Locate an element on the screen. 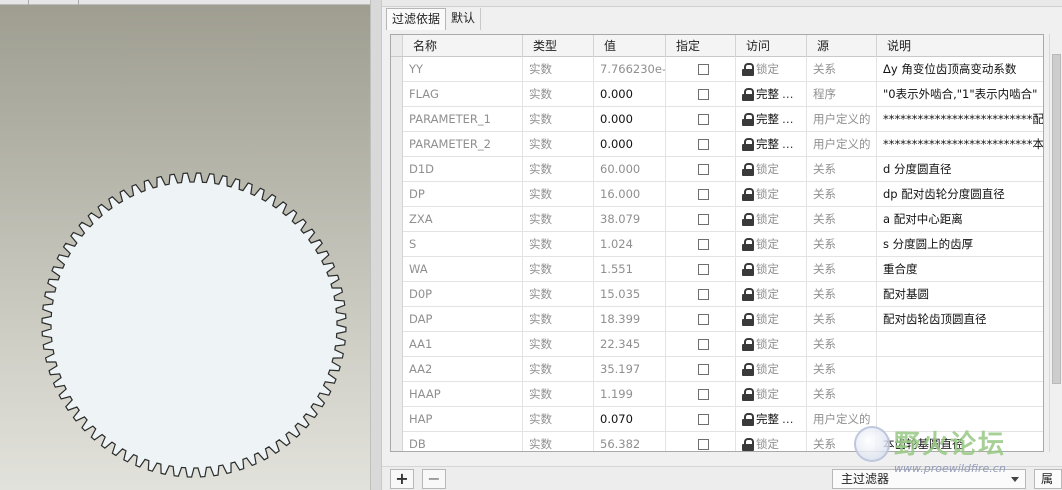 The height and width of the screenshot is (490, 1062). param-value: 56.382 is located at coordinates (630, 441).